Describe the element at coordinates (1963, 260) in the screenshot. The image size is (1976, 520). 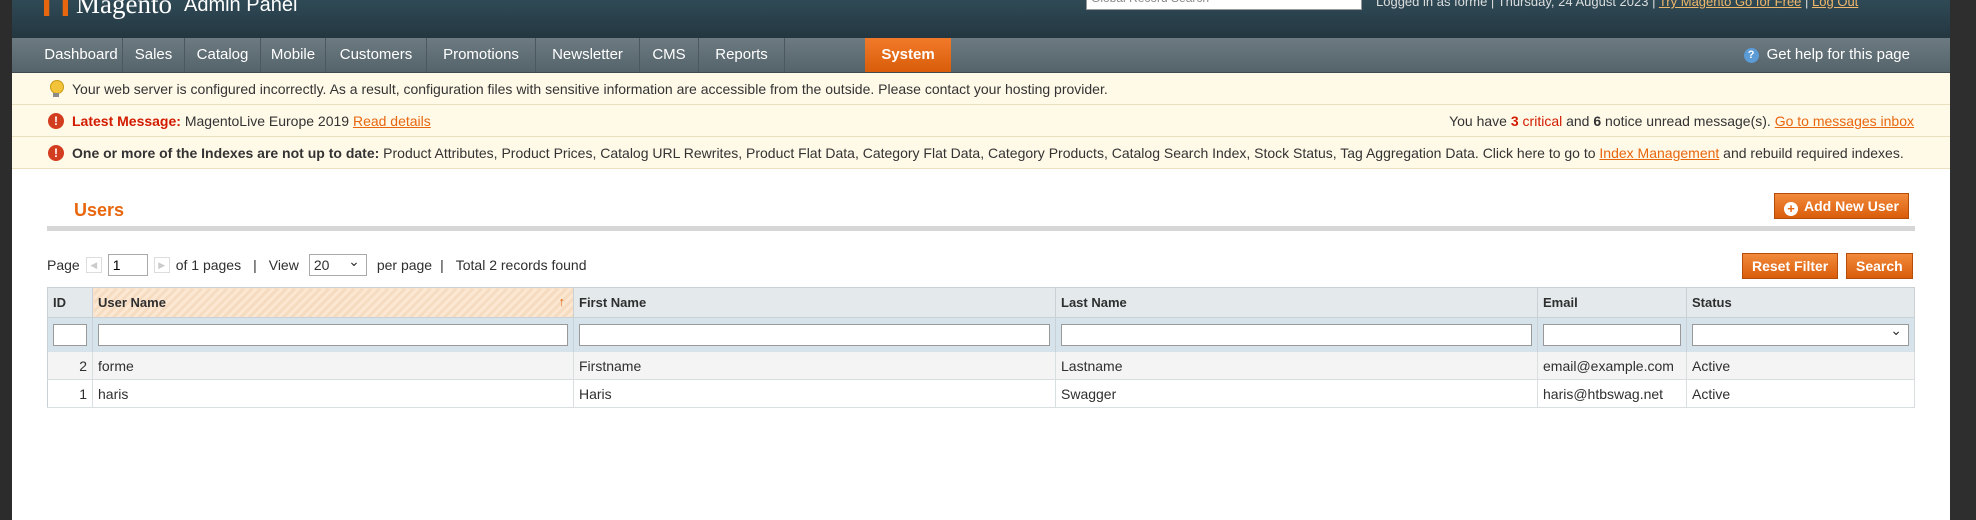
I see `background-right` at that location.